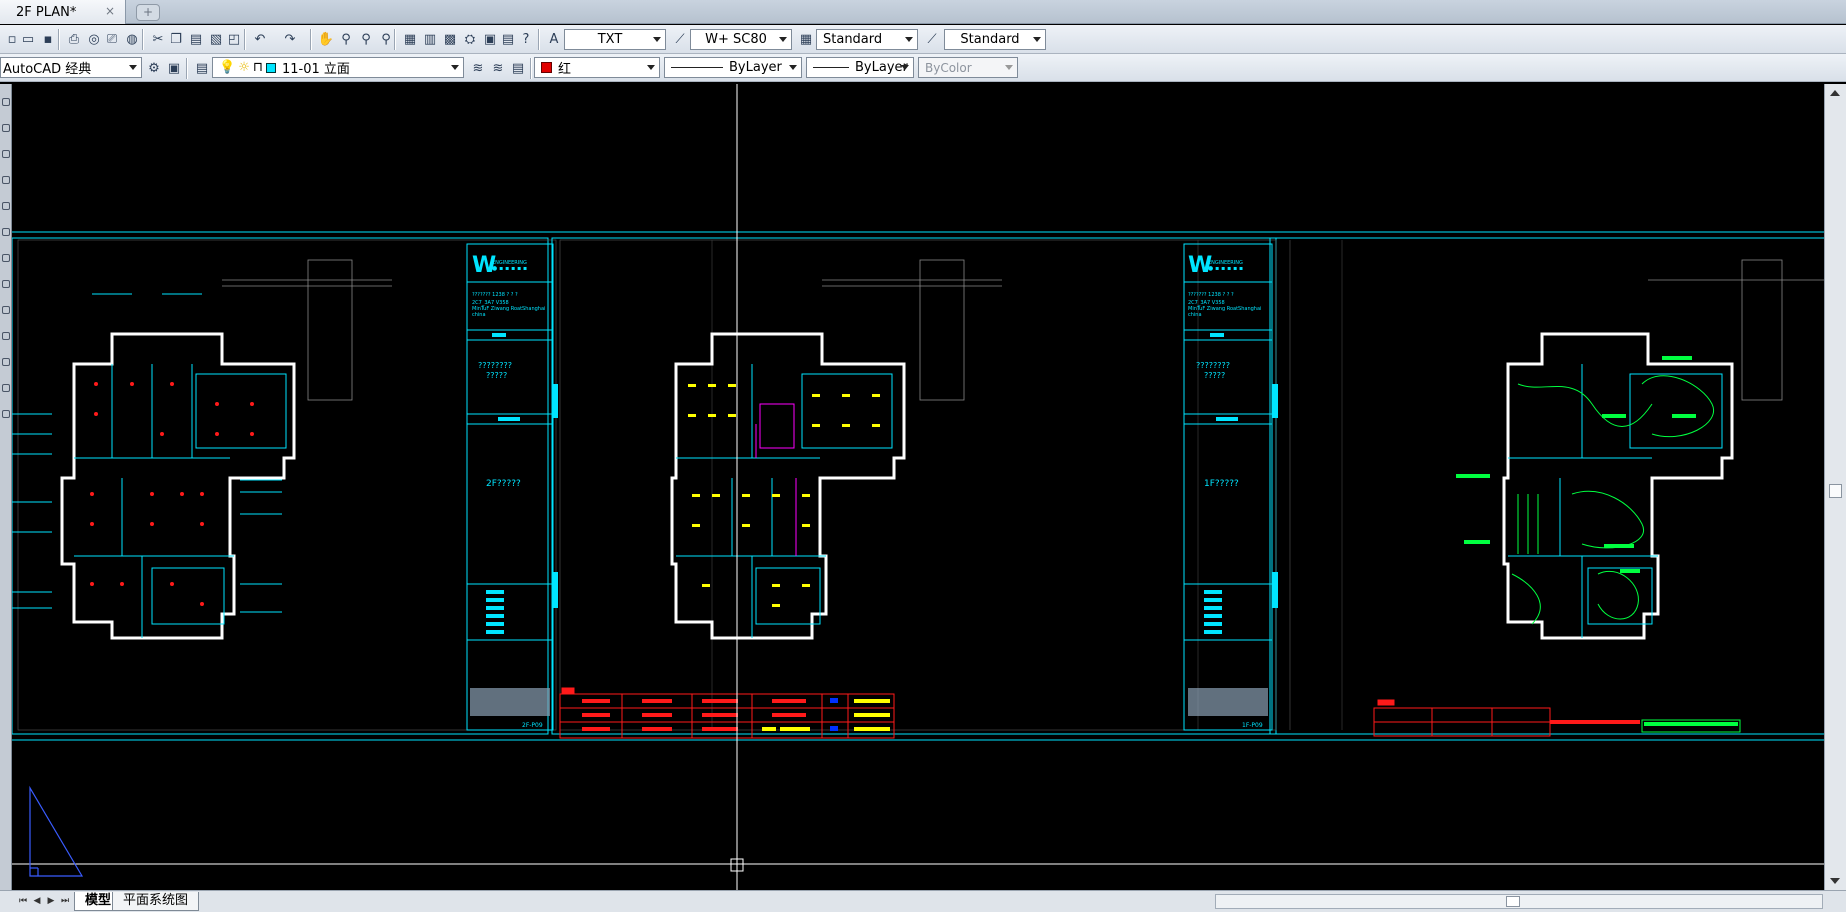 This screenshot has height=912, width=1846. I want to click on mtext-tool-icon, so click(6, 414).